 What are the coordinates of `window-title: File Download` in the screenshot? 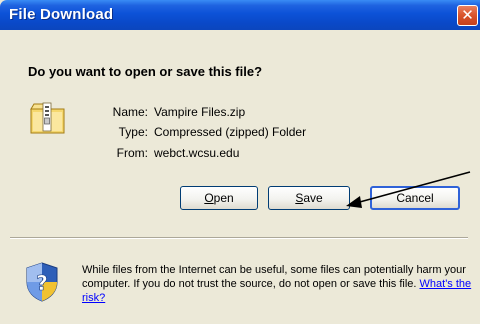 It's located at (61, 14).